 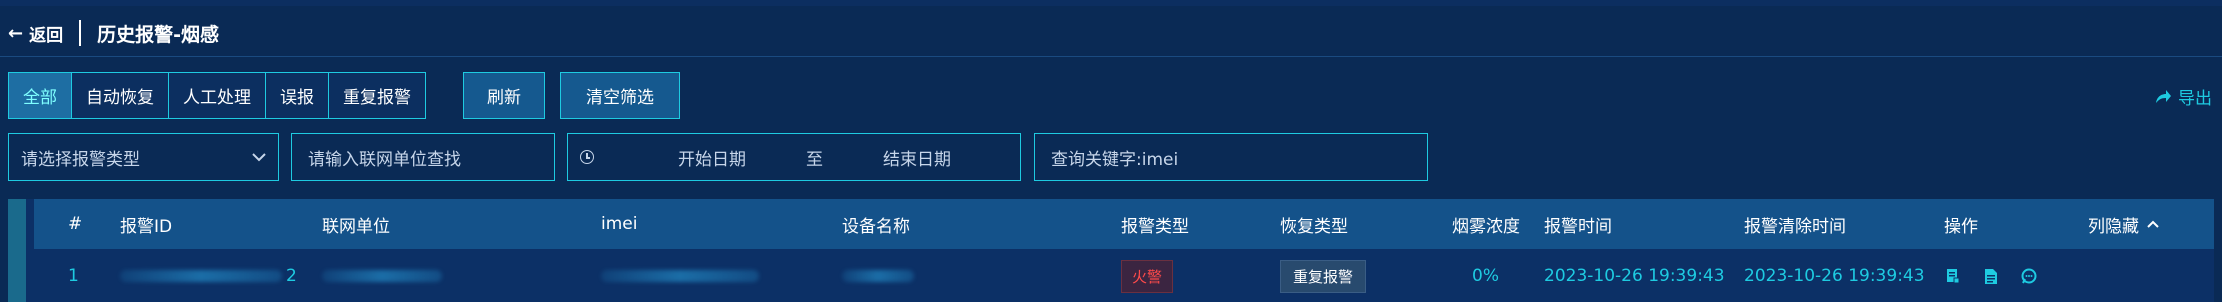 I want to click on redacted-unit, so click(x=382, y=276).